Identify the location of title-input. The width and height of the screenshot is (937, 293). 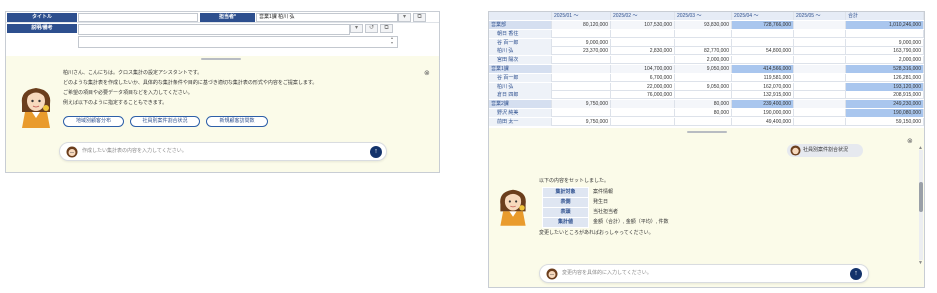
(138, 17).